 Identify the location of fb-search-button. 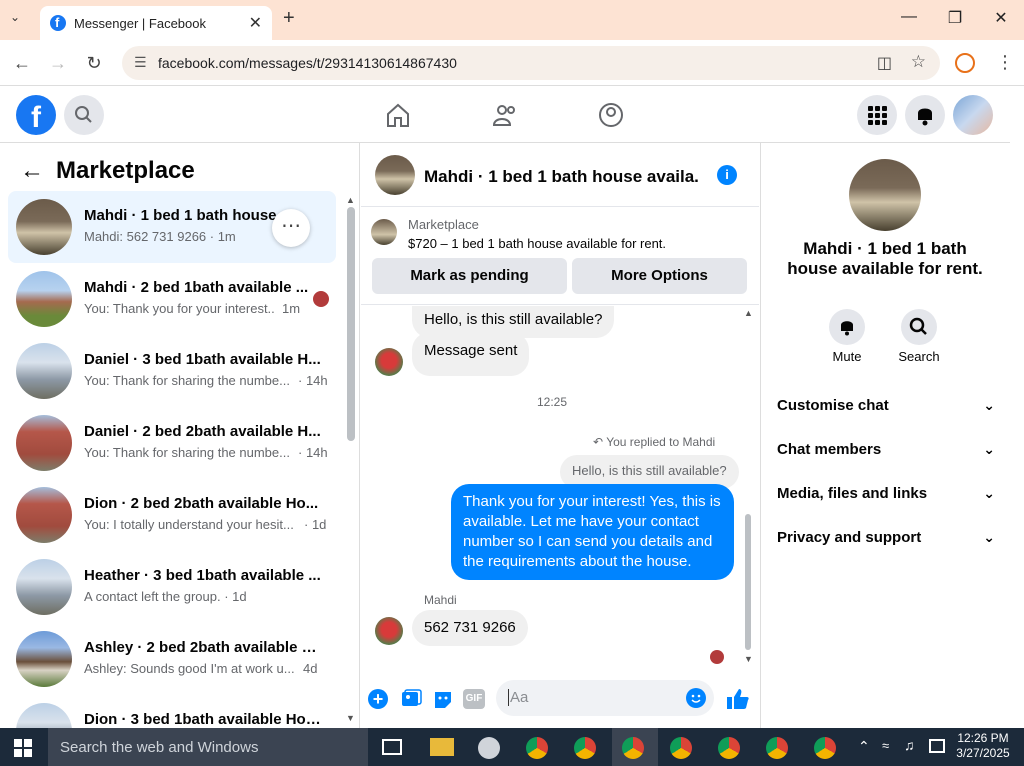
(84, 115).